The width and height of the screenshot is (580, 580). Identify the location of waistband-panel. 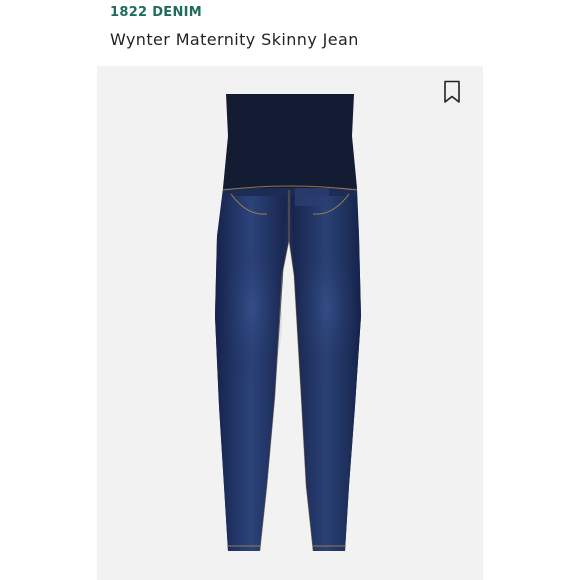
(290, 141).